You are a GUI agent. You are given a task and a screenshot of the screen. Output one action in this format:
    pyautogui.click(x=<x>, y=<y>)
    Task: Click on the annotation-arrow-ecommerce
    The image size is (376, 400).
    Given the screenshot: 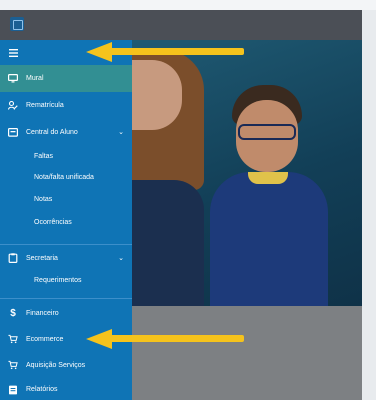 What is the action you would take?
    pyautogui.click(x=165, y=339)
    